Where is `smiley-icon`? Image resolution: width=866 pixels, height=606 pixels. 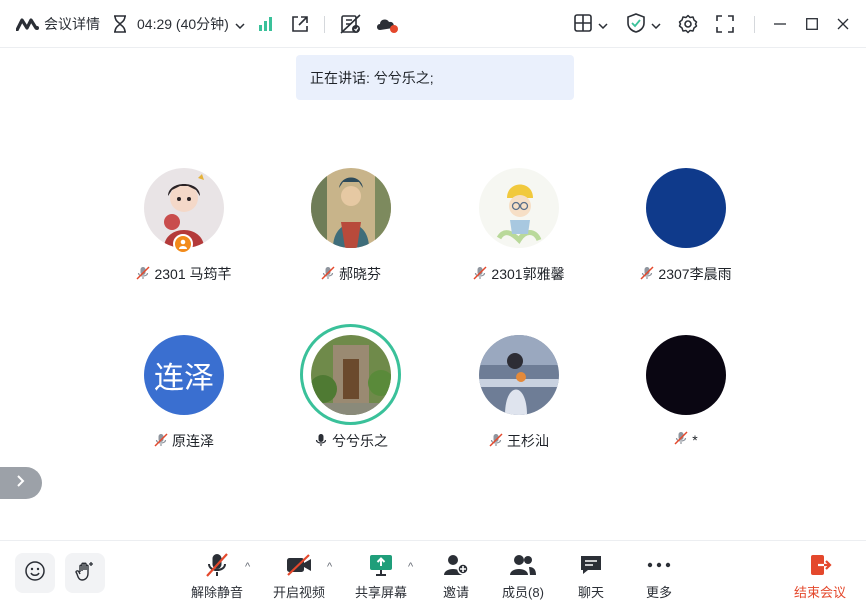 smiley-icon is located at coordinates (35, 573).